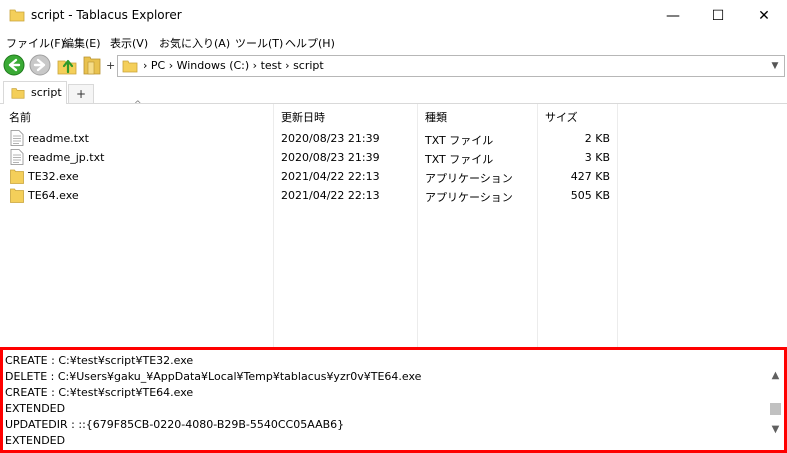 This screenshot has width=787, height=453. What do you see at coordinates (775, 429) in the screenshot?
I see `scroll-down-icon: ▼` at bounding box center [775, 429].